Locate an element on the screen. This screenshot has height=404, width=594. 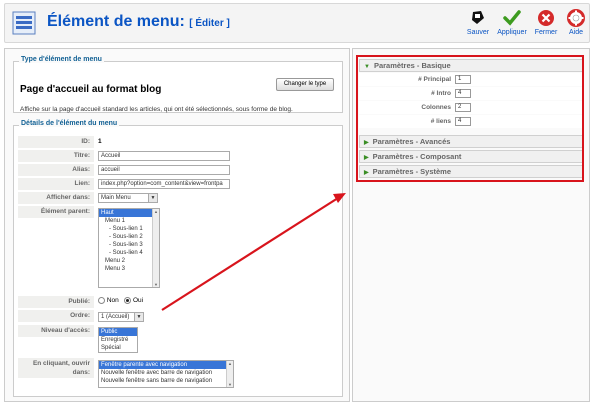
order-select: 1 (Accueil) ▼ is located at coordinates (121, 317).